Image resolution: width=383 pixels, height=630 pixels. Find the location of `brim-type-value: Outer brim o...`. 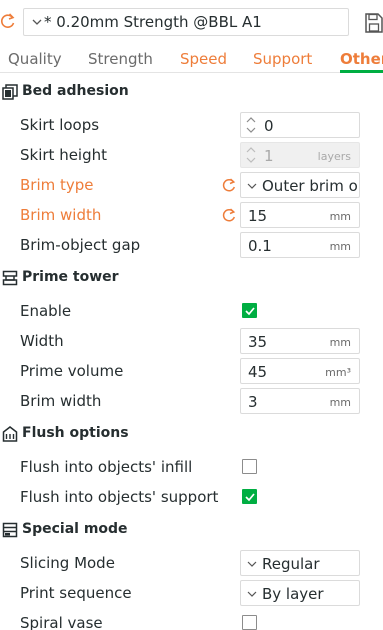

brim-type-value: Outer brim o... is located at coordinates (310, 186).